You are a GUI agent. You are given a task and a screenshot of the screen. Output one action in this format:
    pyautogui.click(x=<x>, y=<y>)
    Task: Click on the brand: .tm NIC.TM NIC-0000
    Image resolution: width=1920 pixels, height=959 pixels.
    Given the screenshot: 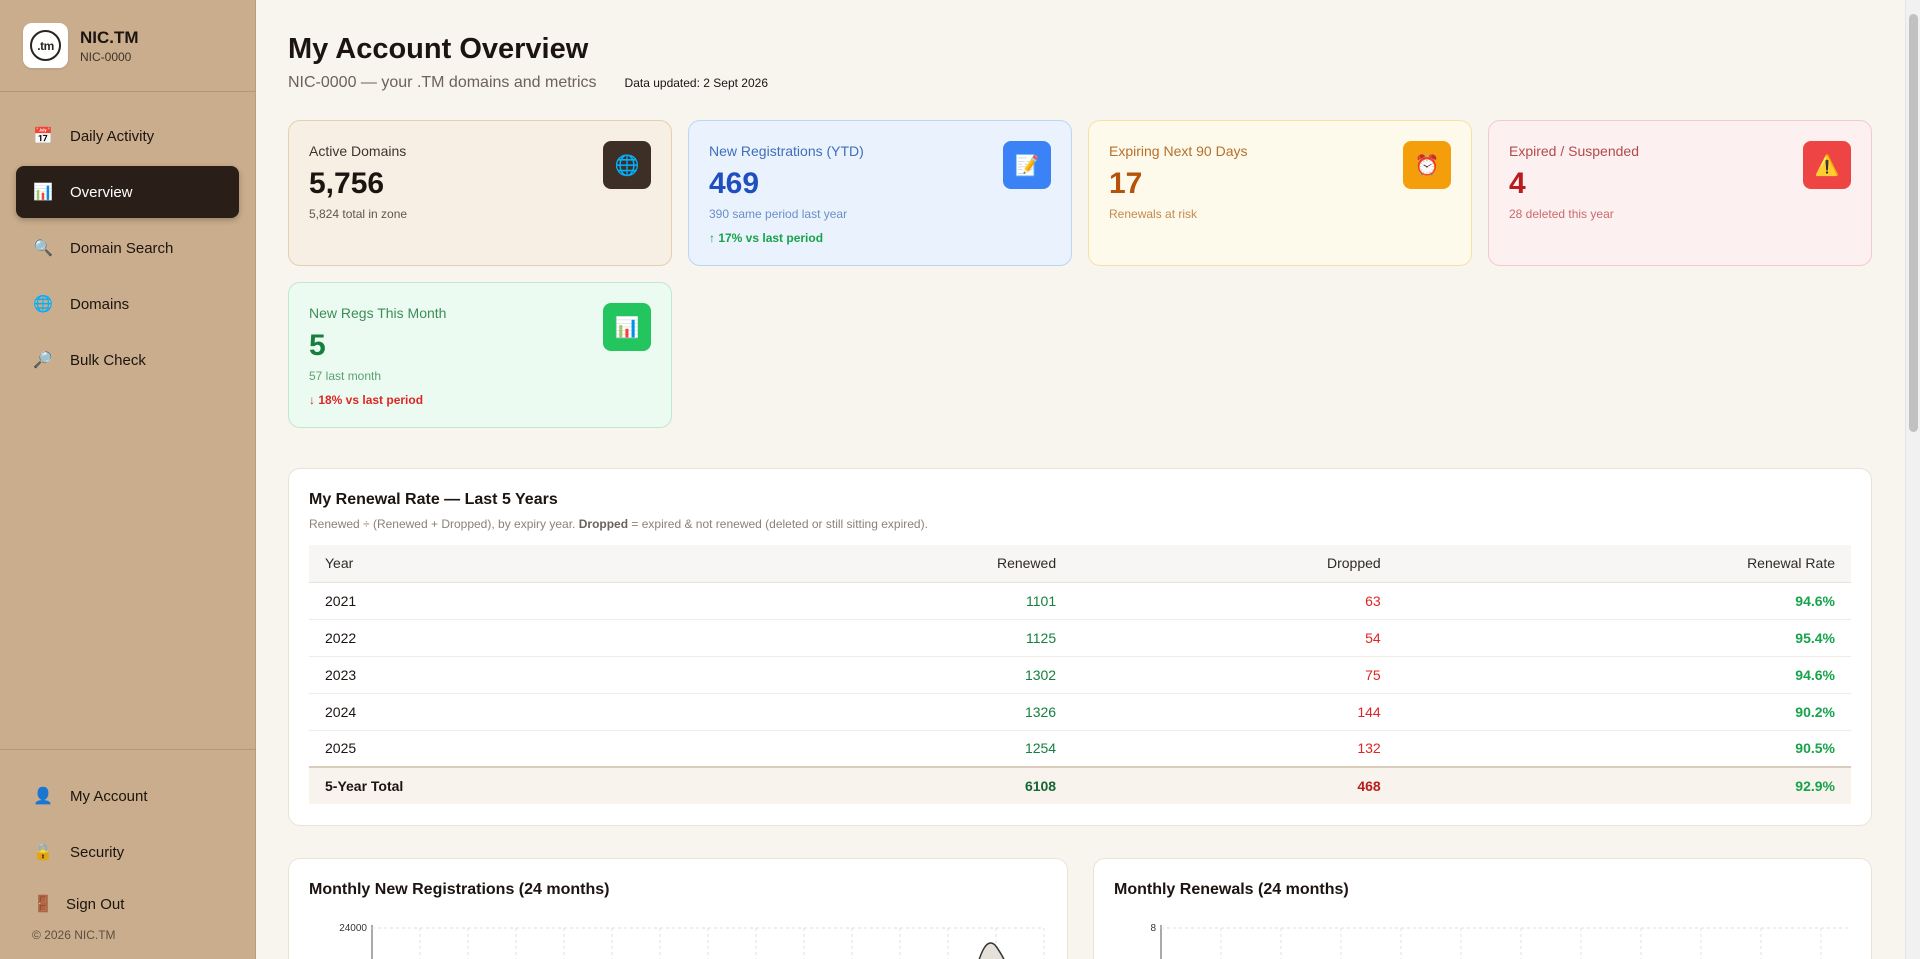 What is the action you would take?
    pyautogui.click(x=127, y=46)
    